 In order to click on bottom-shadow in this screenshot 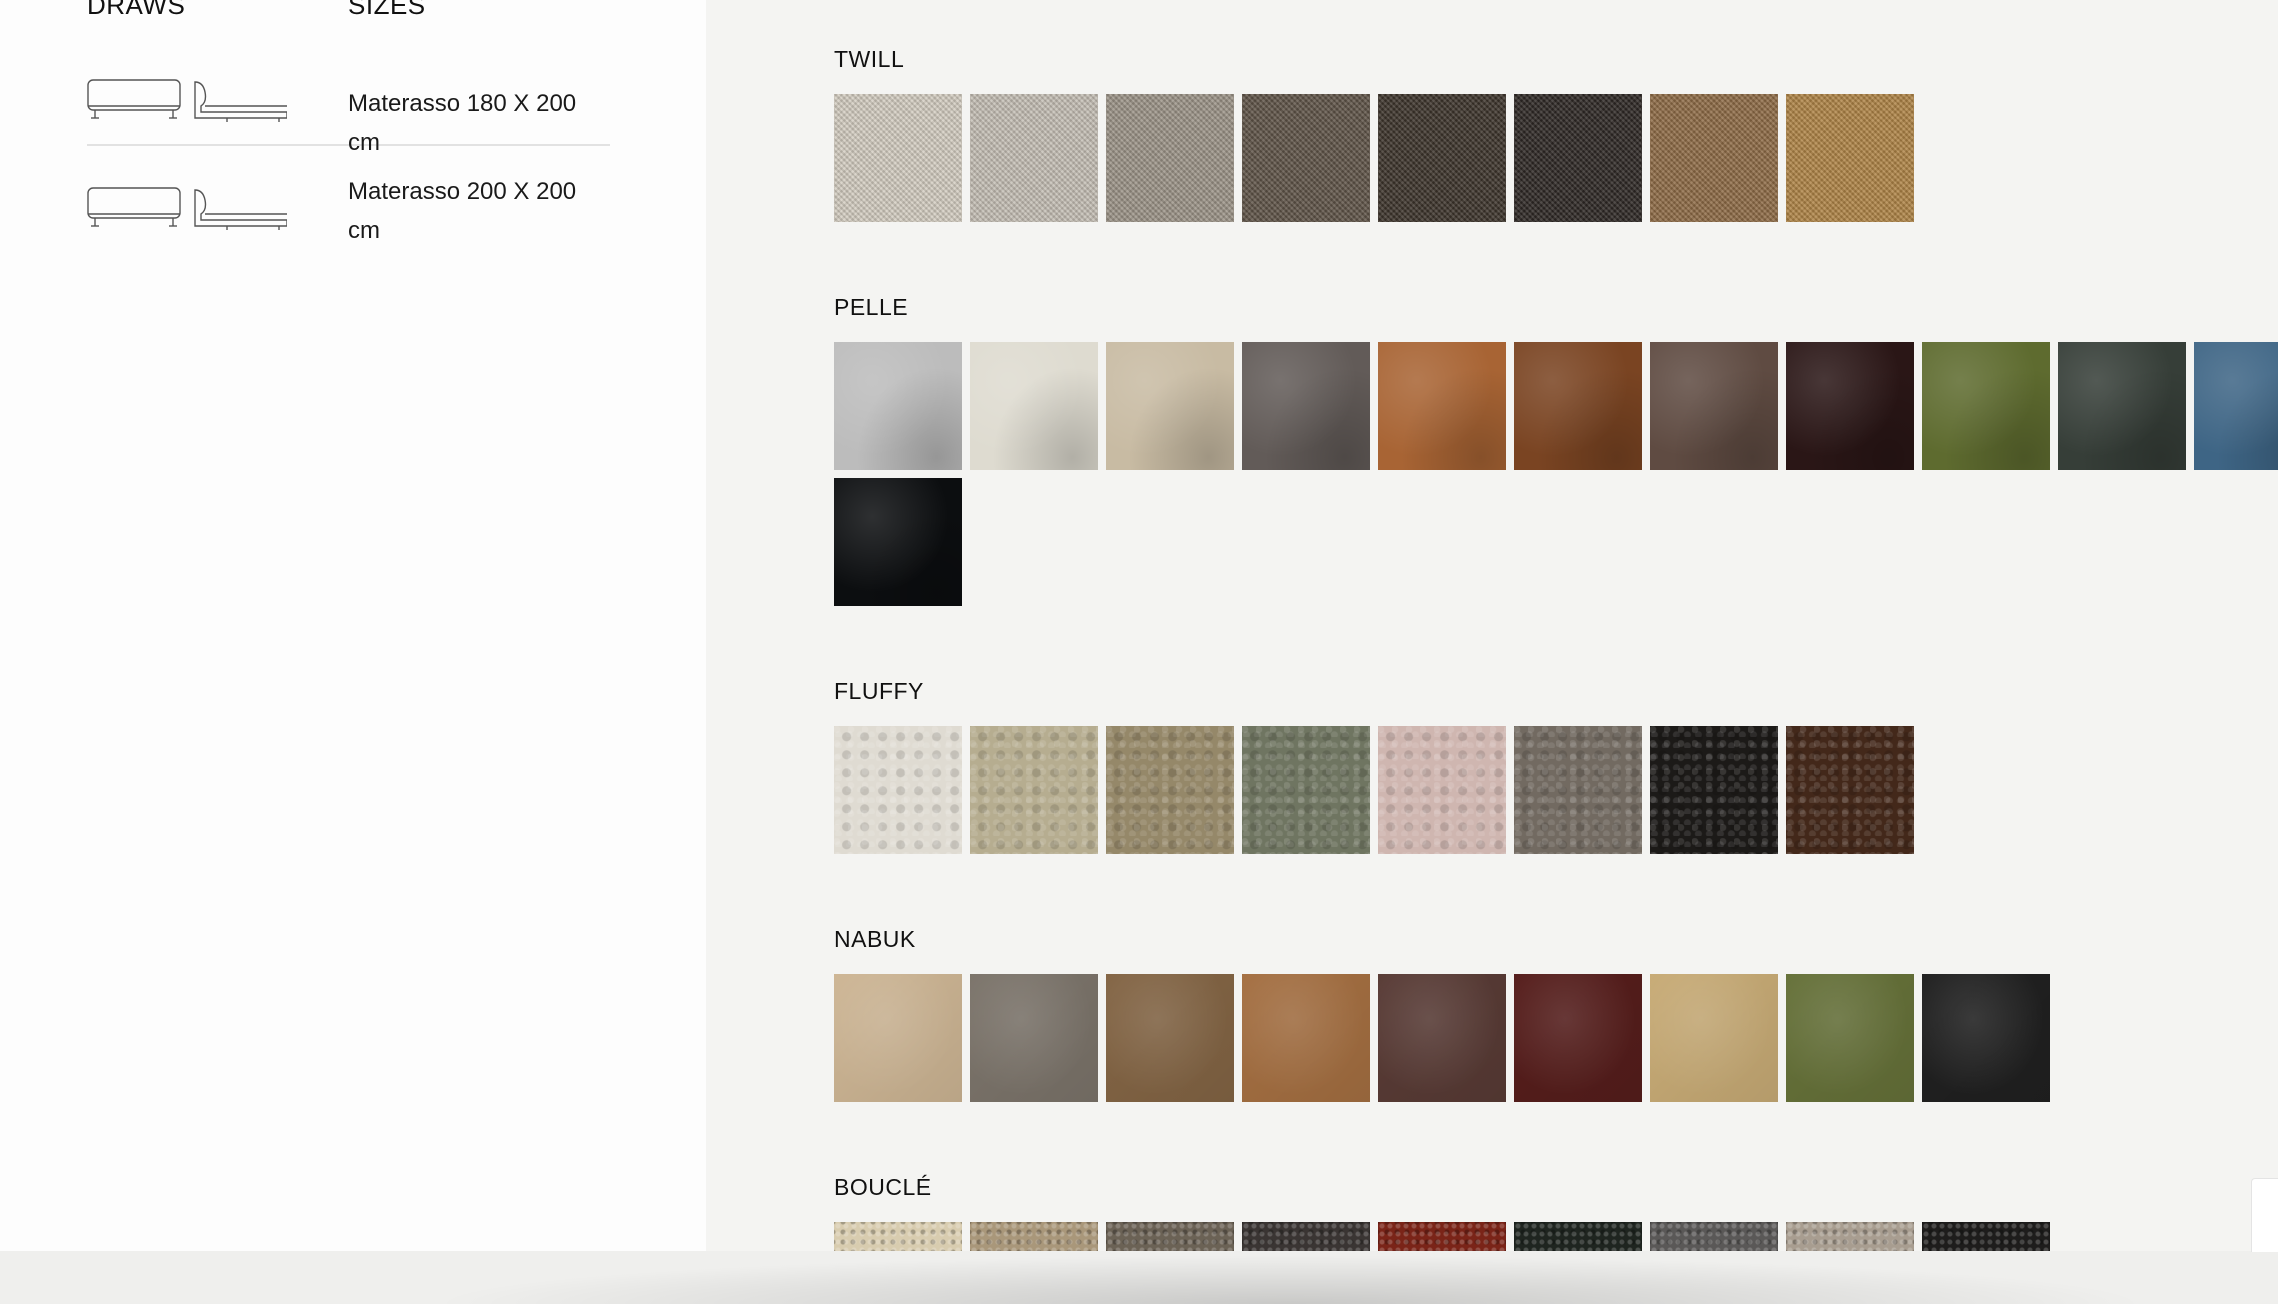, I will do `click(1290, 1277)`.